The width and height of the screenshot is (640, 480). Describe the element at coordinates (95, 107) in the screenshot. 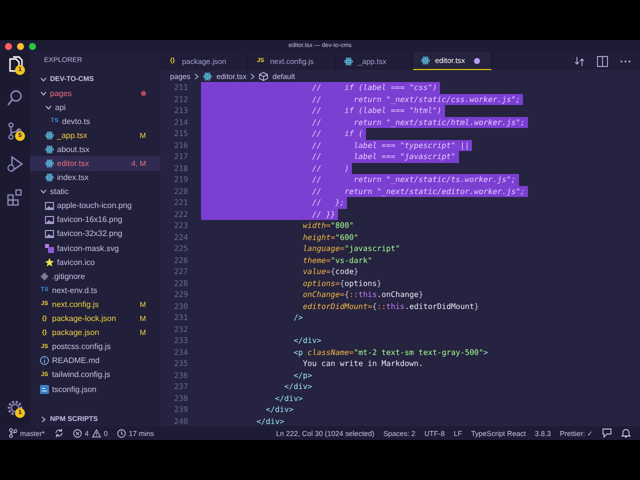

I see `folder-item: api` at that location.